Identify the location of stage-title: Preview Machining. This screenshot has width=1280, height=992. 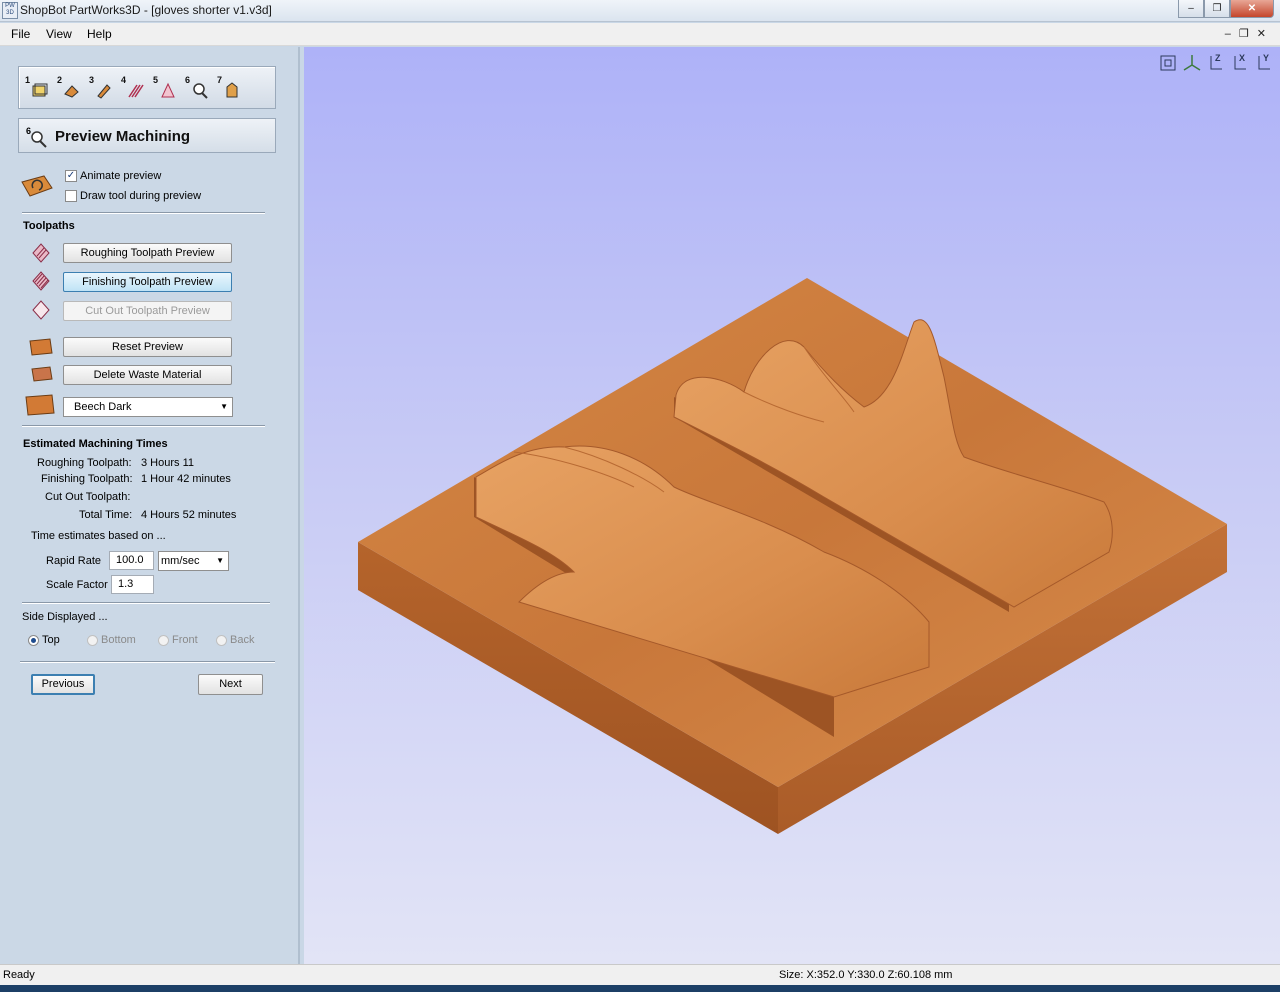
(123, 136).